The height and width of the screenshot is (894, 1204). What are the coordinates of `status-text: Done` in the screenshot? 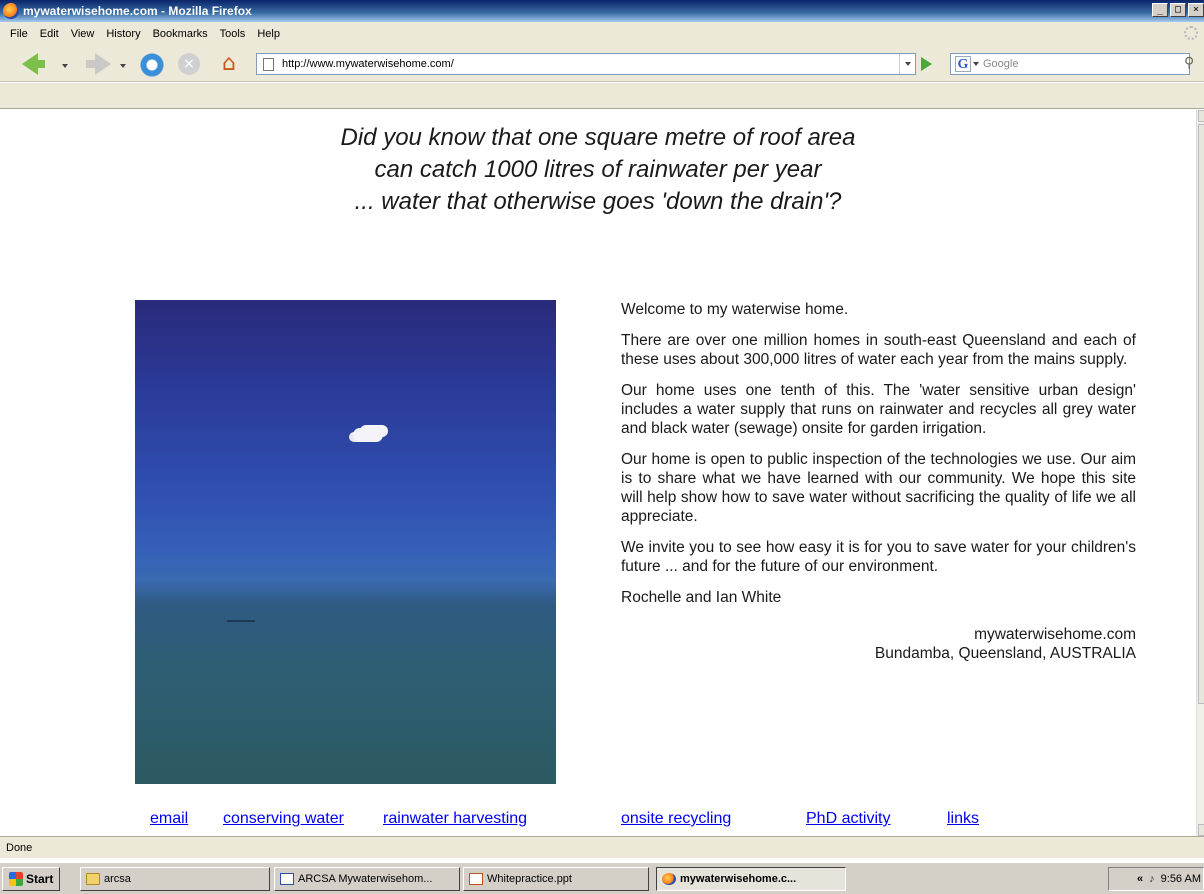 It's located at (19, 847).